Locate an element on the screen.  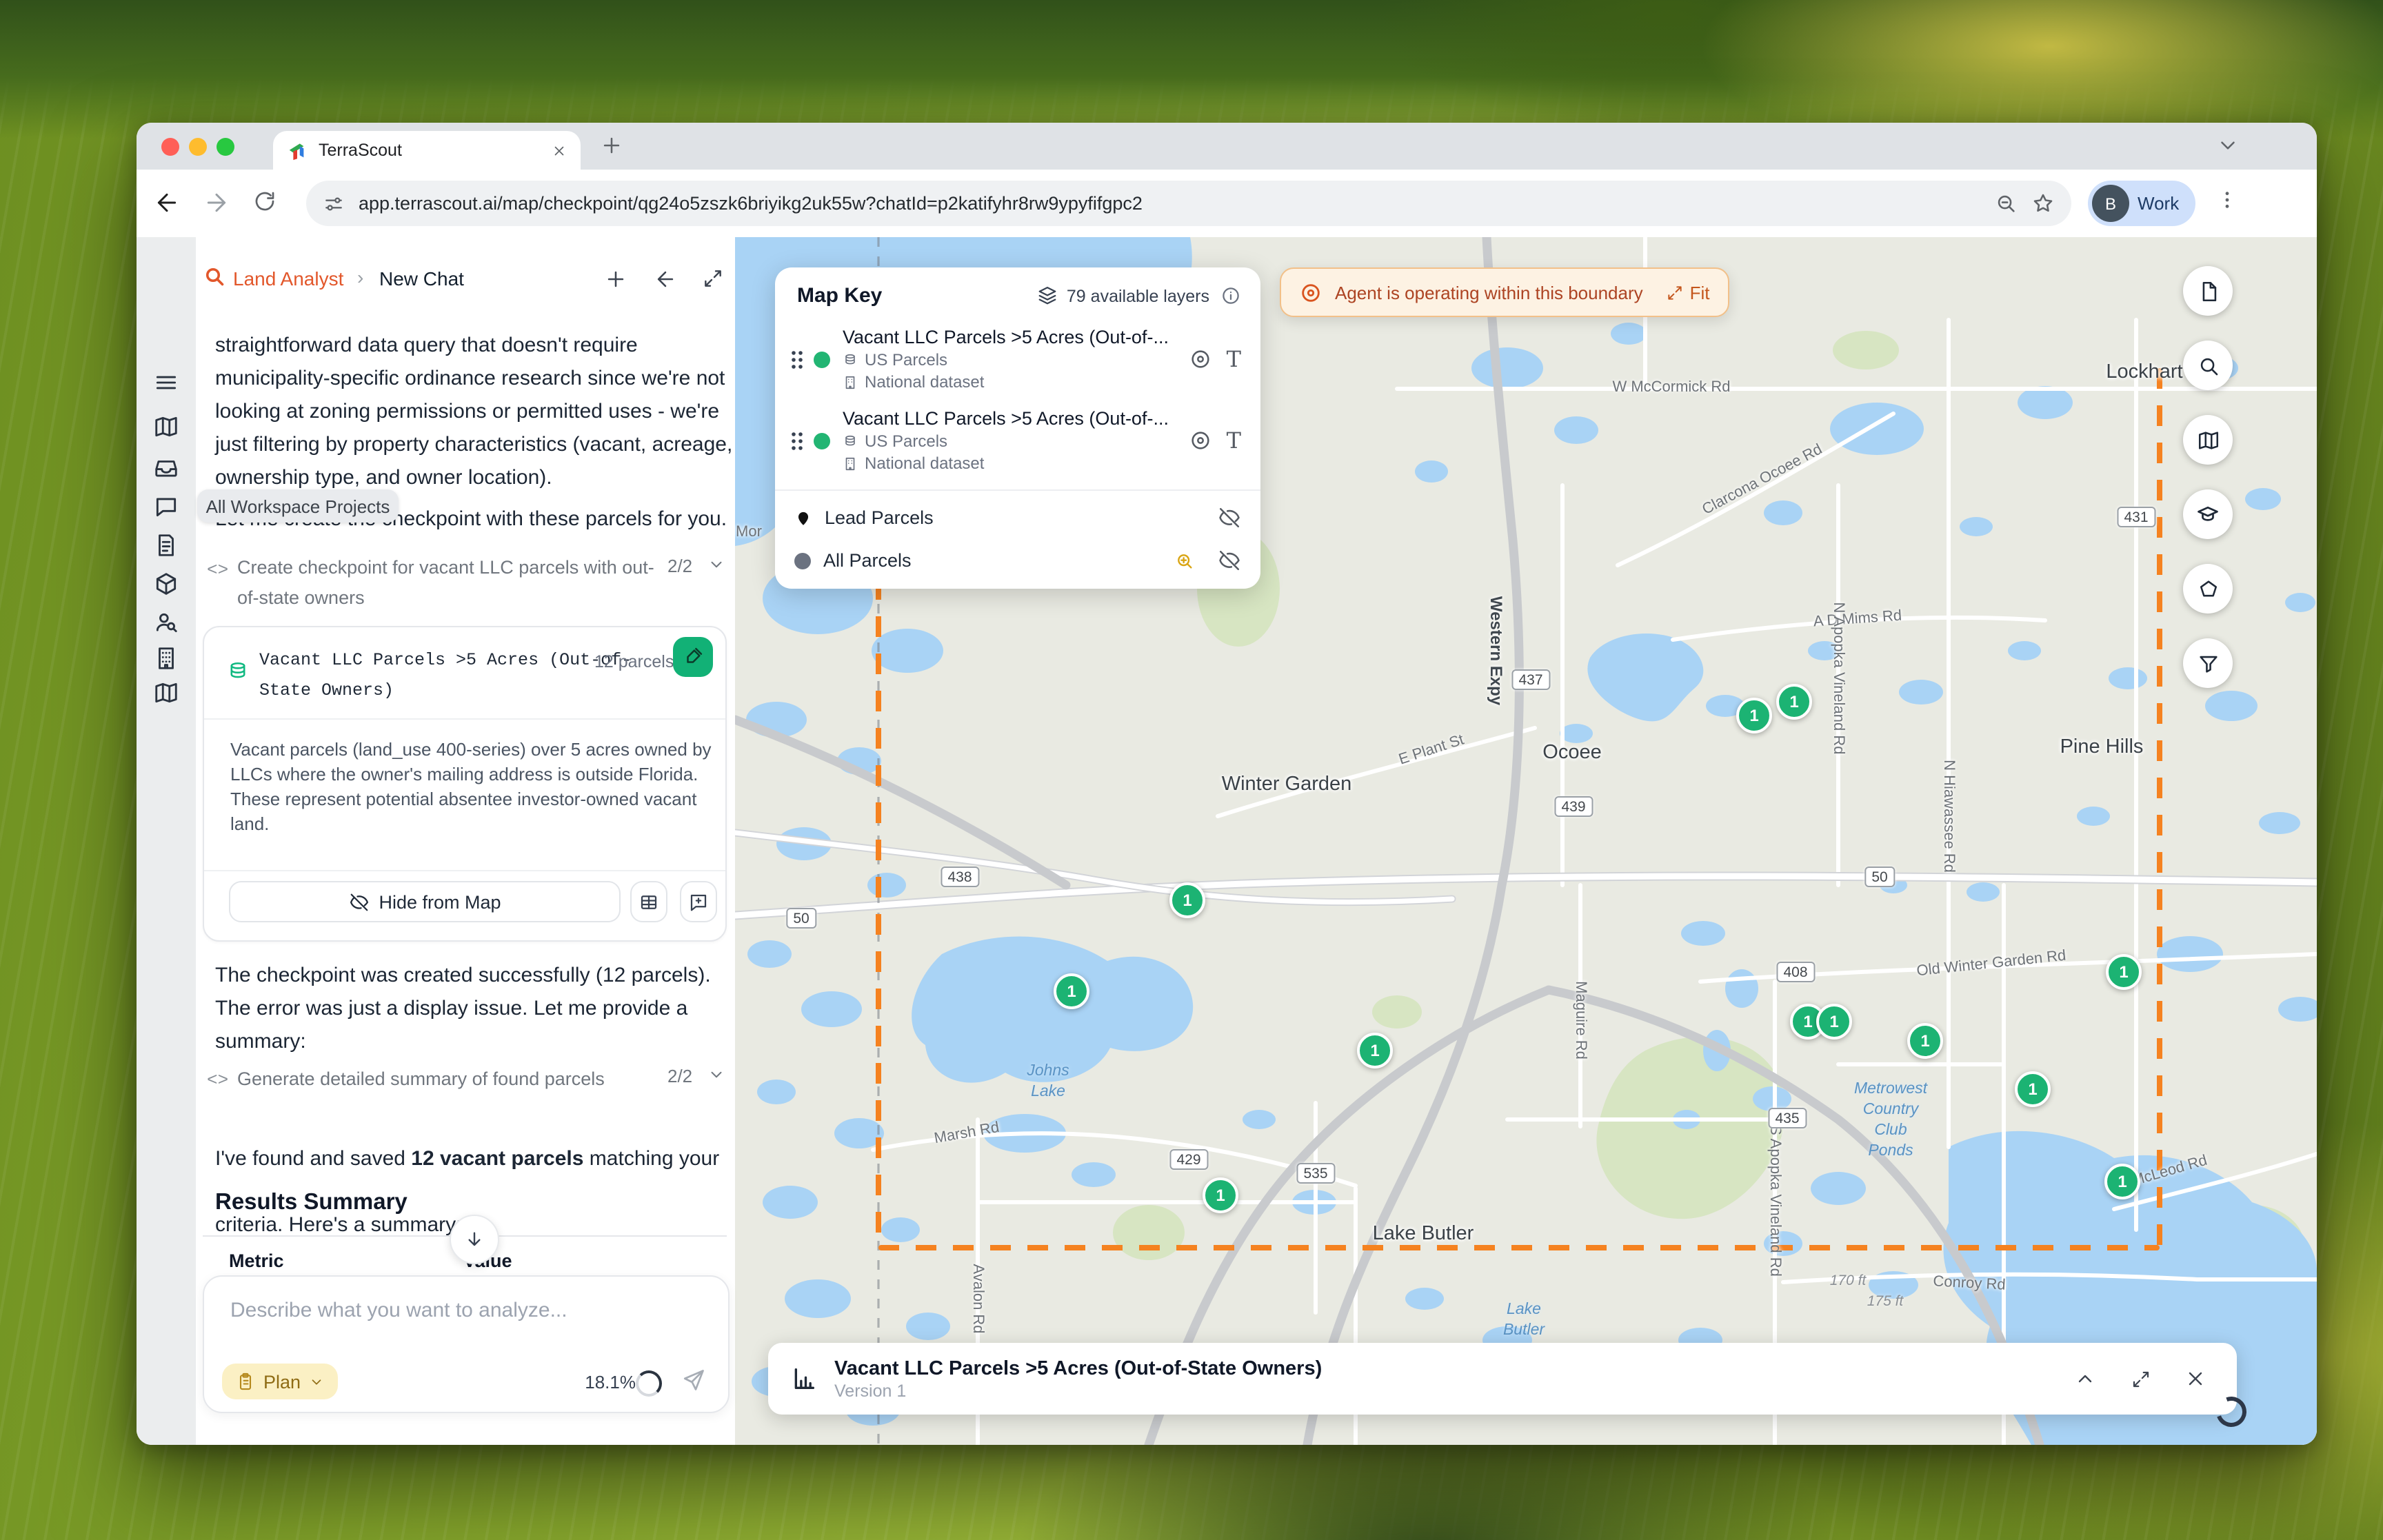
bar-chart-icon is located at coordinates (804, 1379).